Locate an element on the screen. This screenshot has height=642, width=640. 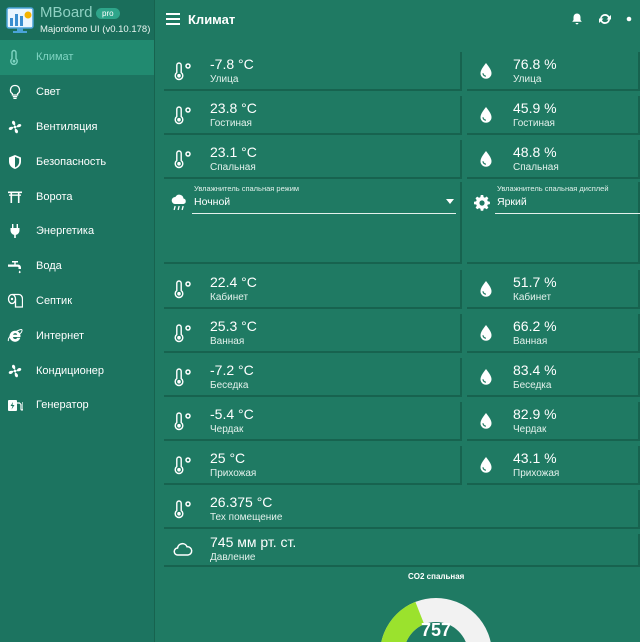
pressure-card: 745 мм рт. ст. Давление is located at coordinates (402, 550).